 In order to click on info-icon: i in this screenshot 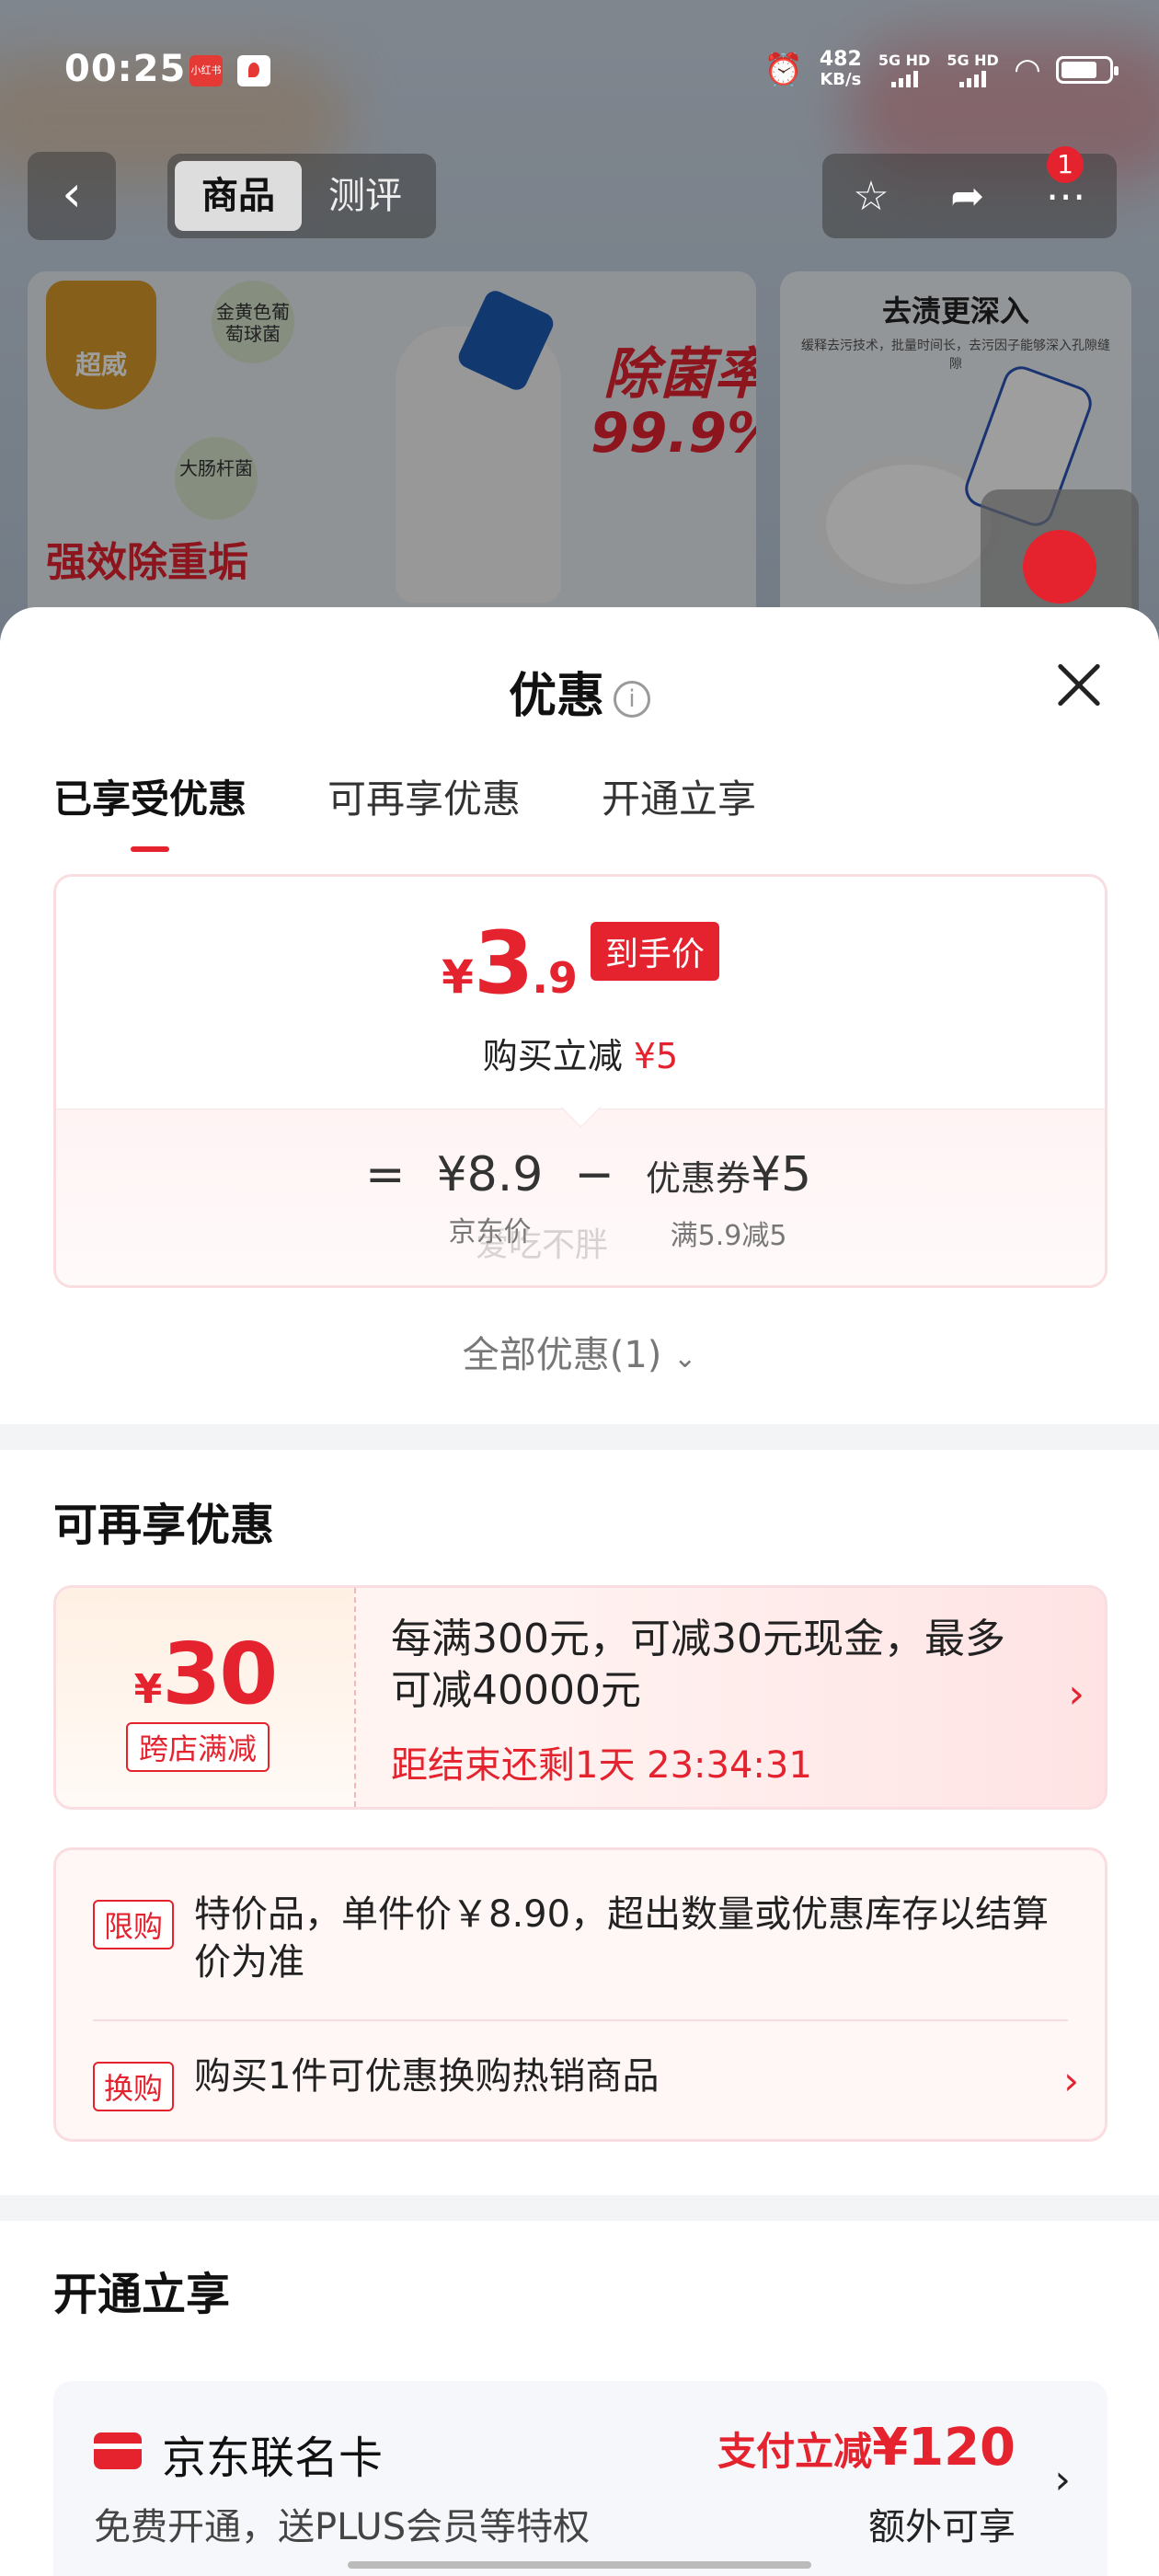, I will do `click(632, 699)`.